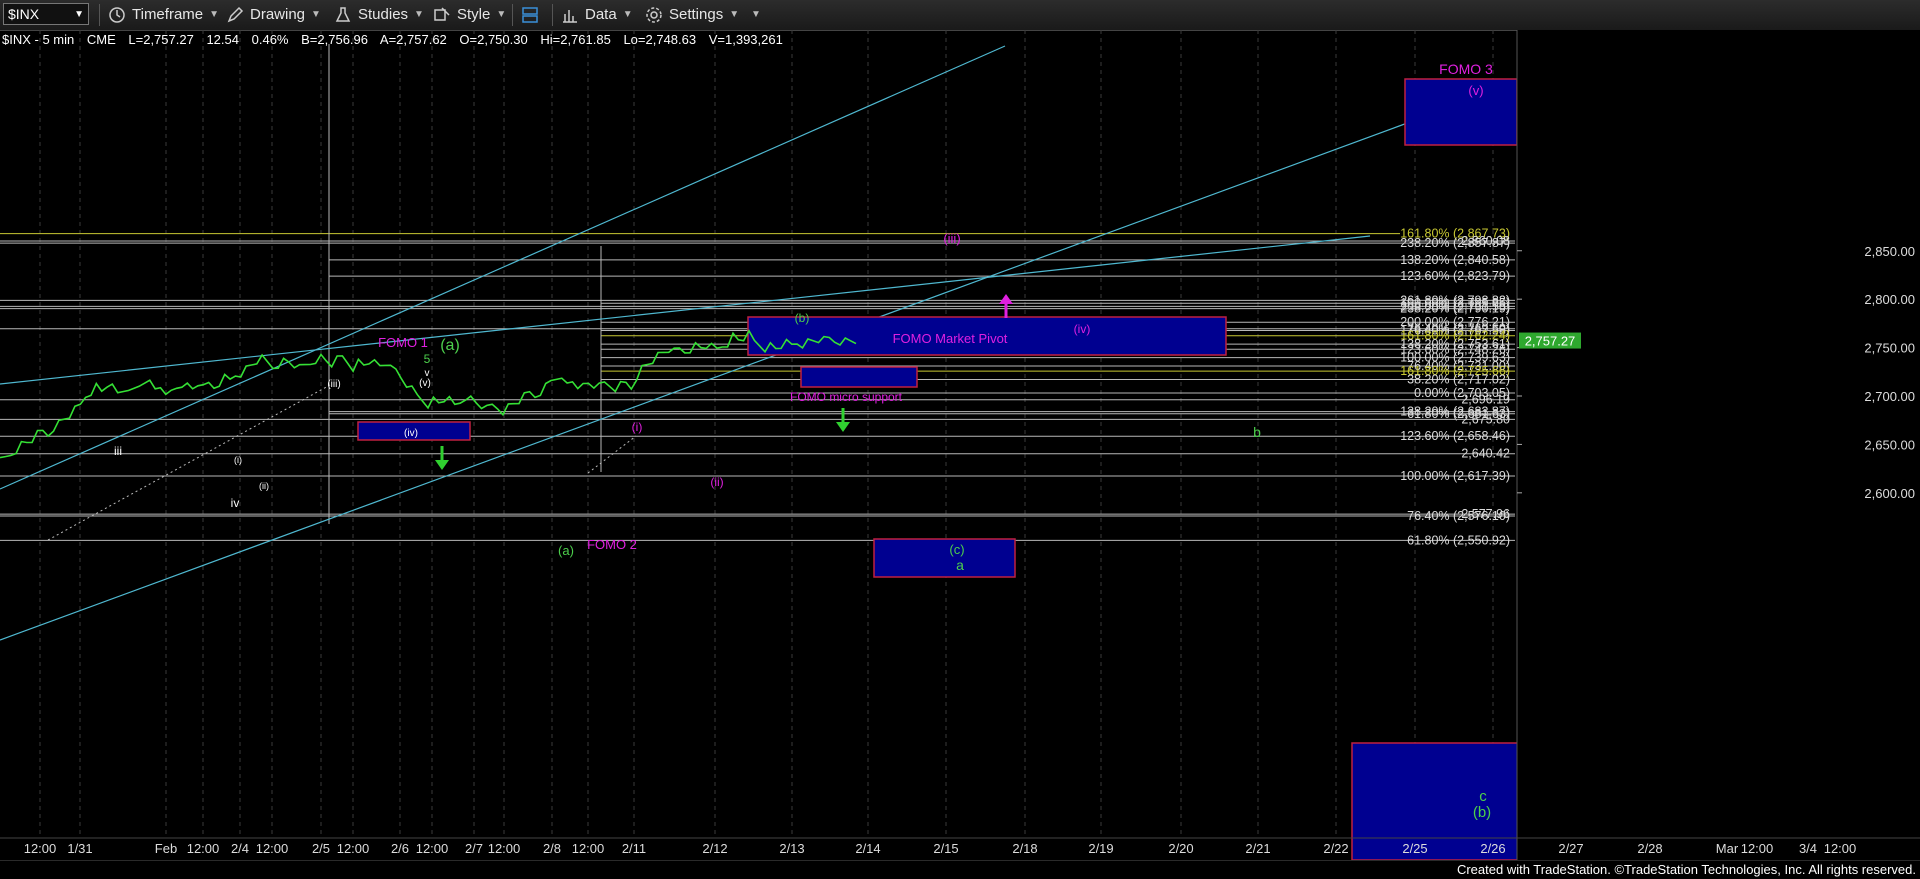  I want to click on quote-pct: 0.46%, so click(270, 39).